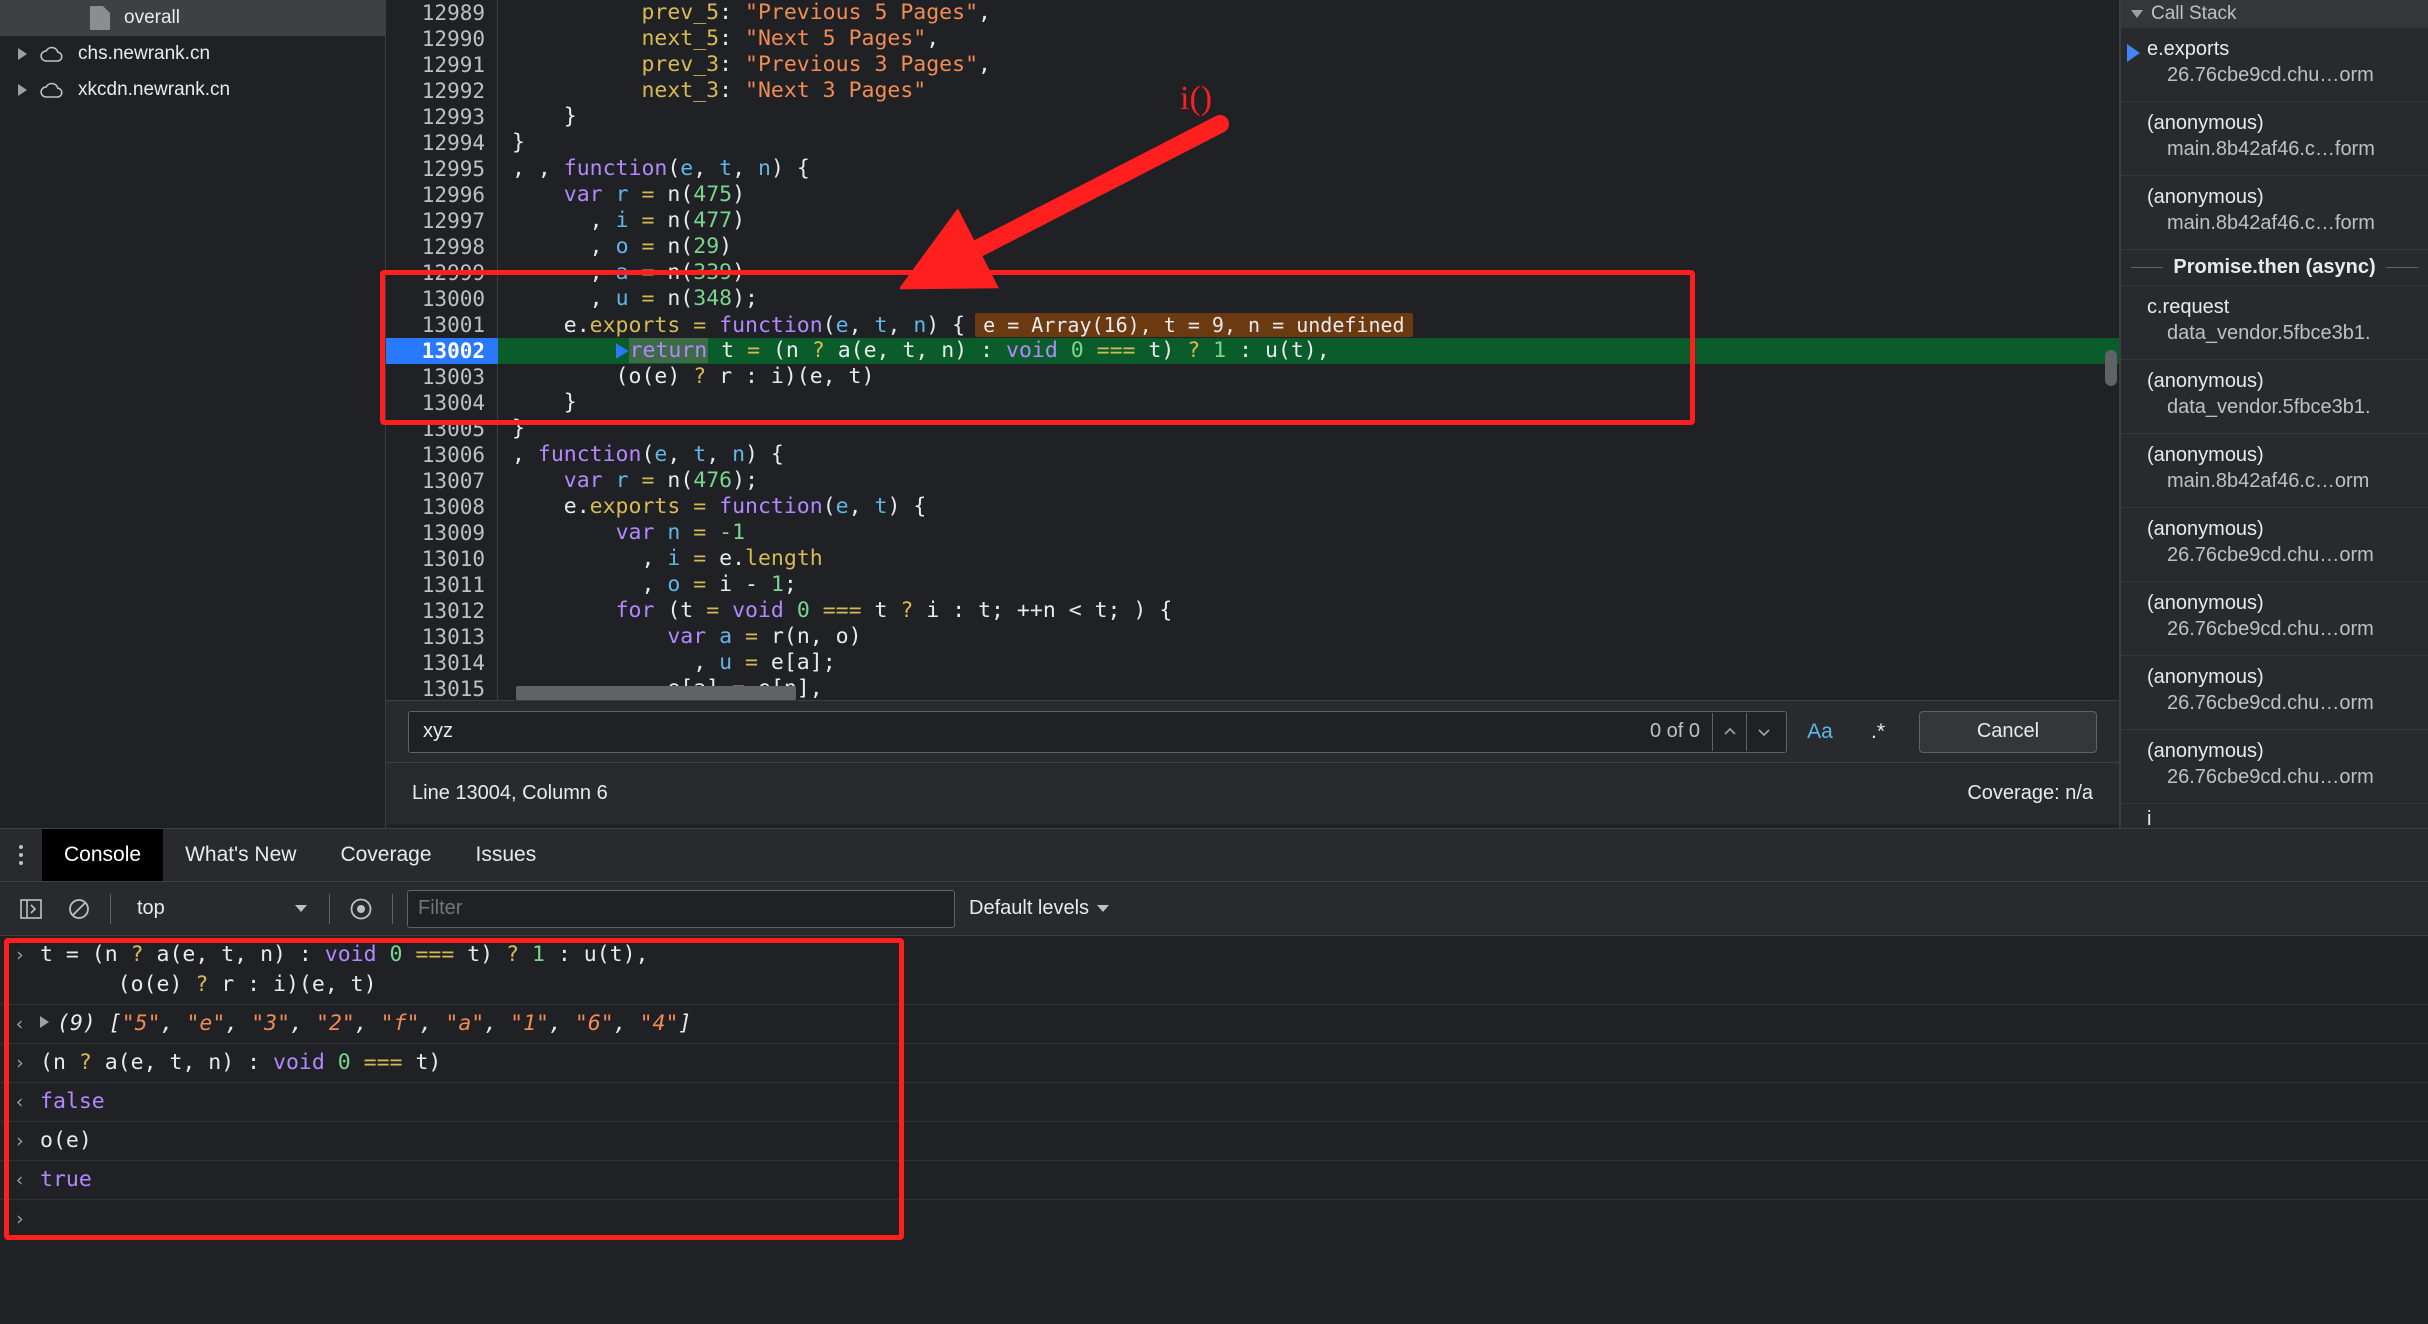 This screenshot has height=1324, width=2428. I want to click on line-number: 13004, so click(442, 403).